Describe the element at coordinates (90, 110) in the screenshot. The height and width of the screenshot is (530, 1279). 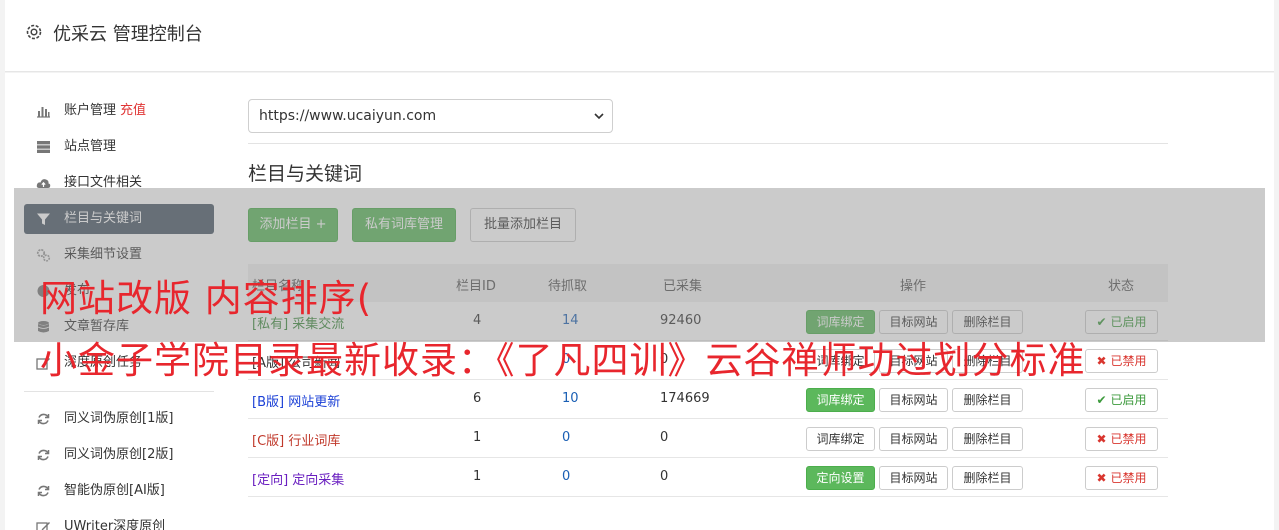
I see `sidebar-item-label: 账户管理` at that location.